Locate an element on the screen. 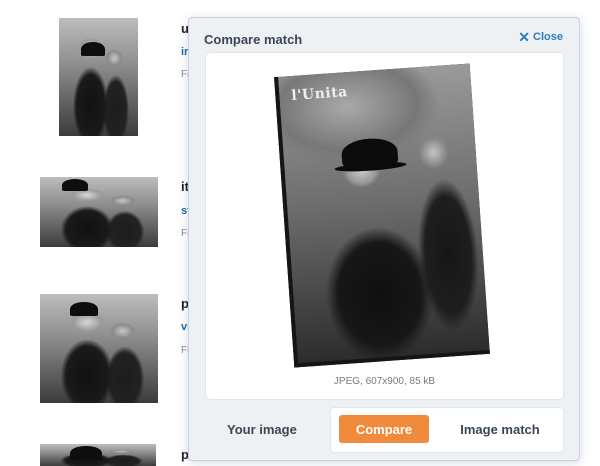  close-button: ✕ Close is located at coordinates (540, 36).